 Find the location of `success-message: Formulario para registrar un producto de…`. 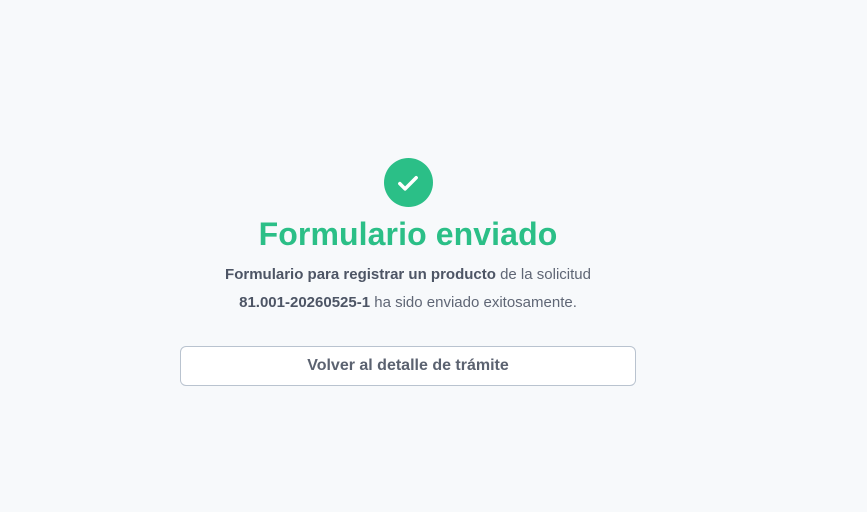

success-message: Formulario para registrar un producto de… is located at coordinates (408, 289).